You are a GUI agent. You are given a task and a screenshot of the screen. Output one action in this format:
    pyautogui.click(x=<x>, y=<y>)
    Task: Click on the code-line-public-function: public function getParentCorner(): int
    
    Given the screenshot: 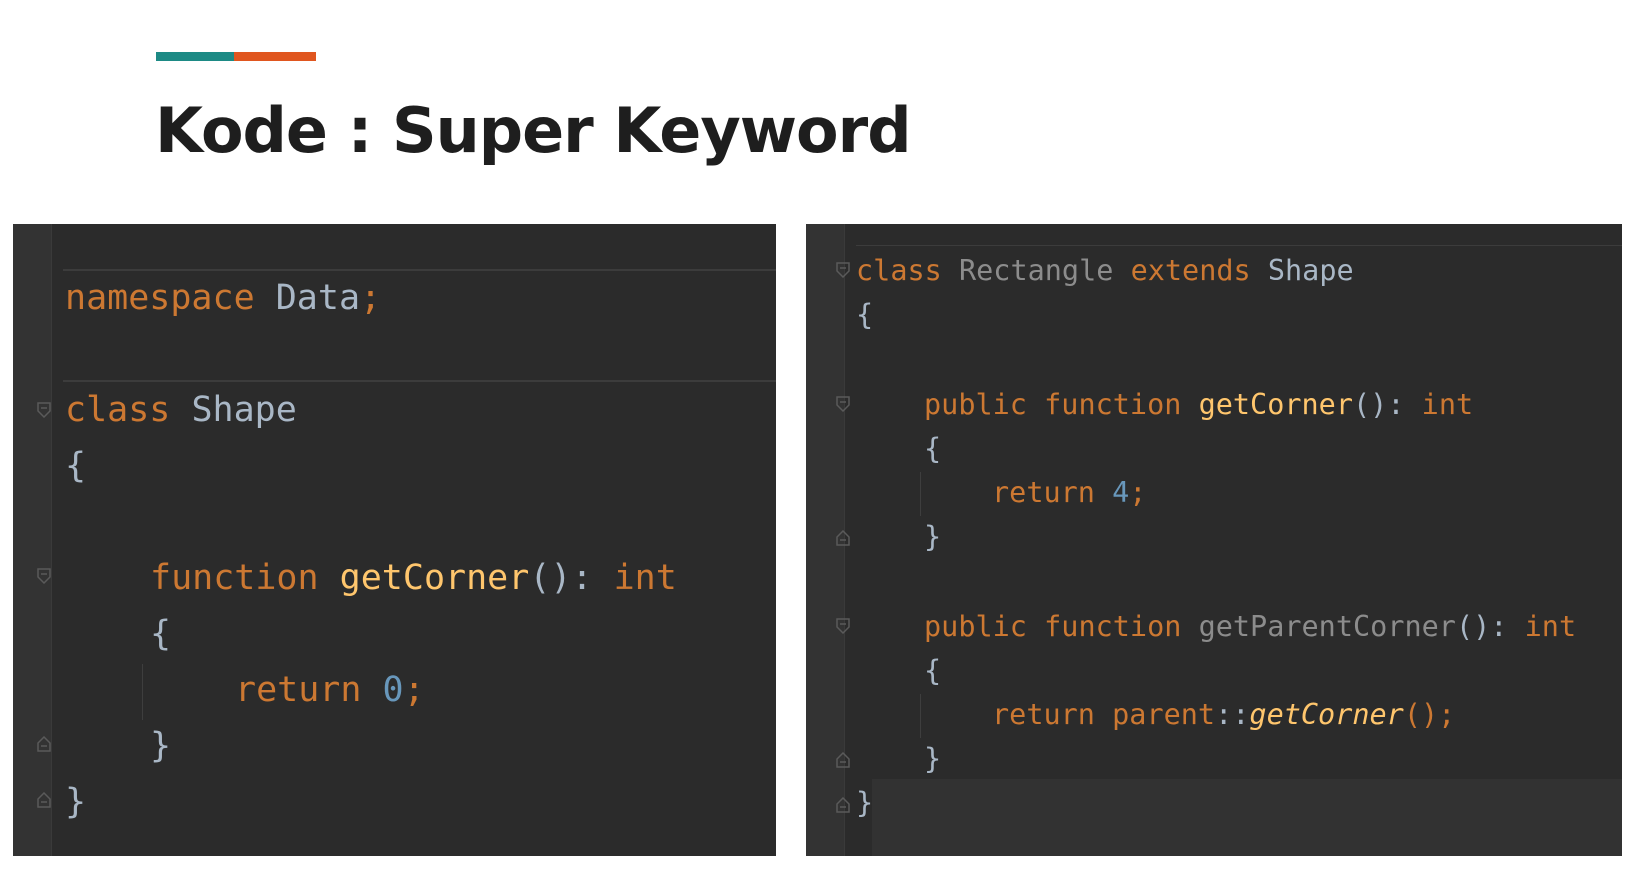 What is the action you would take?
    pyautogui.click(x=1250, y=626)
    